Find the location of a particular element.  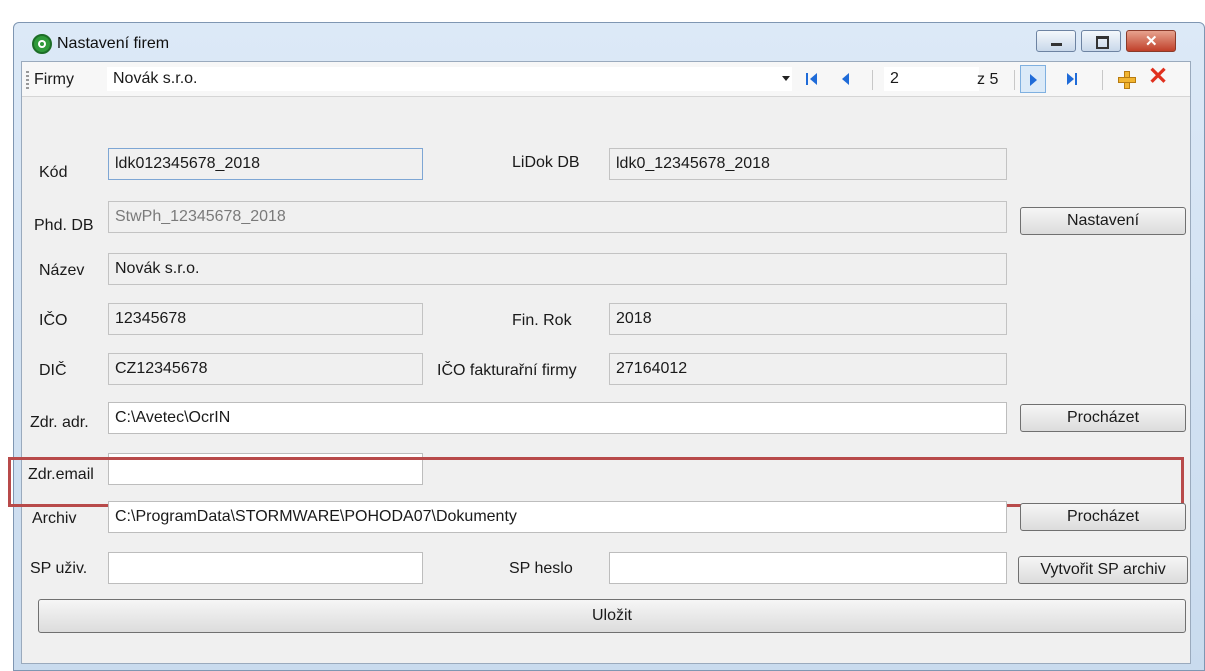

vytvorit-sp-archiv-button: Vytvořit SP archiv is located at coordinates (1103, 570).